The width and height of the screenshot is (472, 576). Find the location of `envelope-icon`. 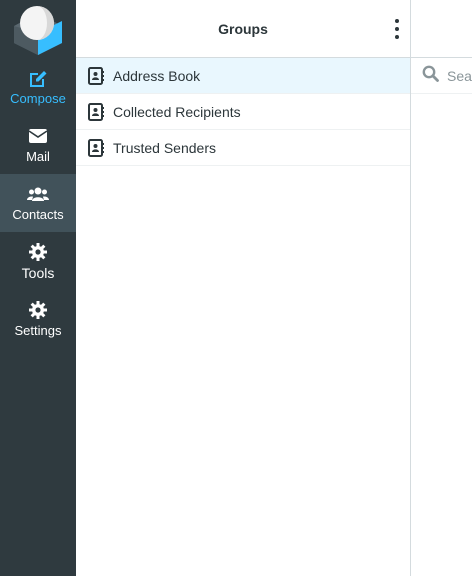

envelope-icon is located at coordinates (38, 136).